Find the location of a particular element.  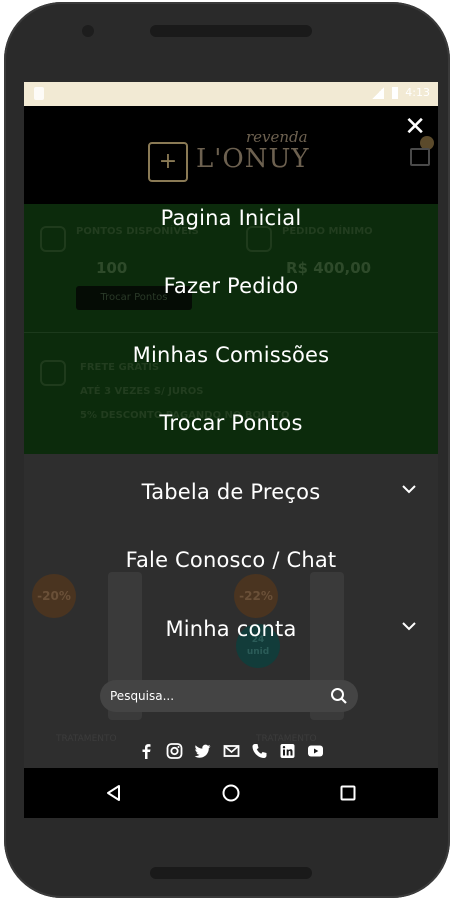

menu-item-trocar-pontos: Trocar Pontos is located at coordinates (231, 423).